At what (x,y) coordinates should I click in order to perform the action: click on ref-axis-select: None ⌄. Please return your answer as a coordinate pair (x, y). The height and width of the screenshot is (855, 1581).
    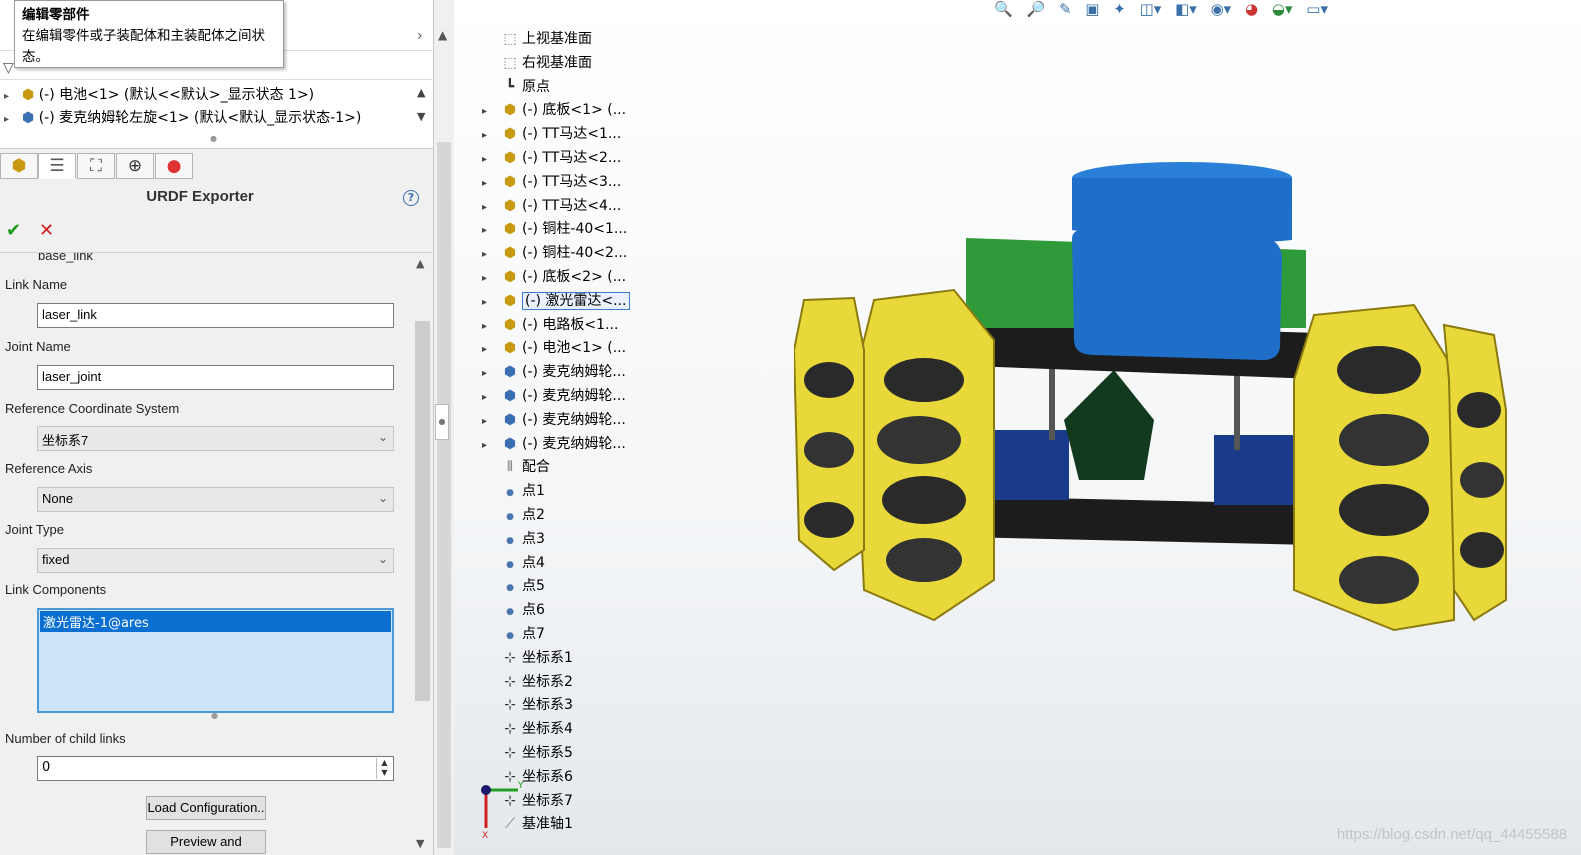
    Looking at the image, I should click on (215, 499).